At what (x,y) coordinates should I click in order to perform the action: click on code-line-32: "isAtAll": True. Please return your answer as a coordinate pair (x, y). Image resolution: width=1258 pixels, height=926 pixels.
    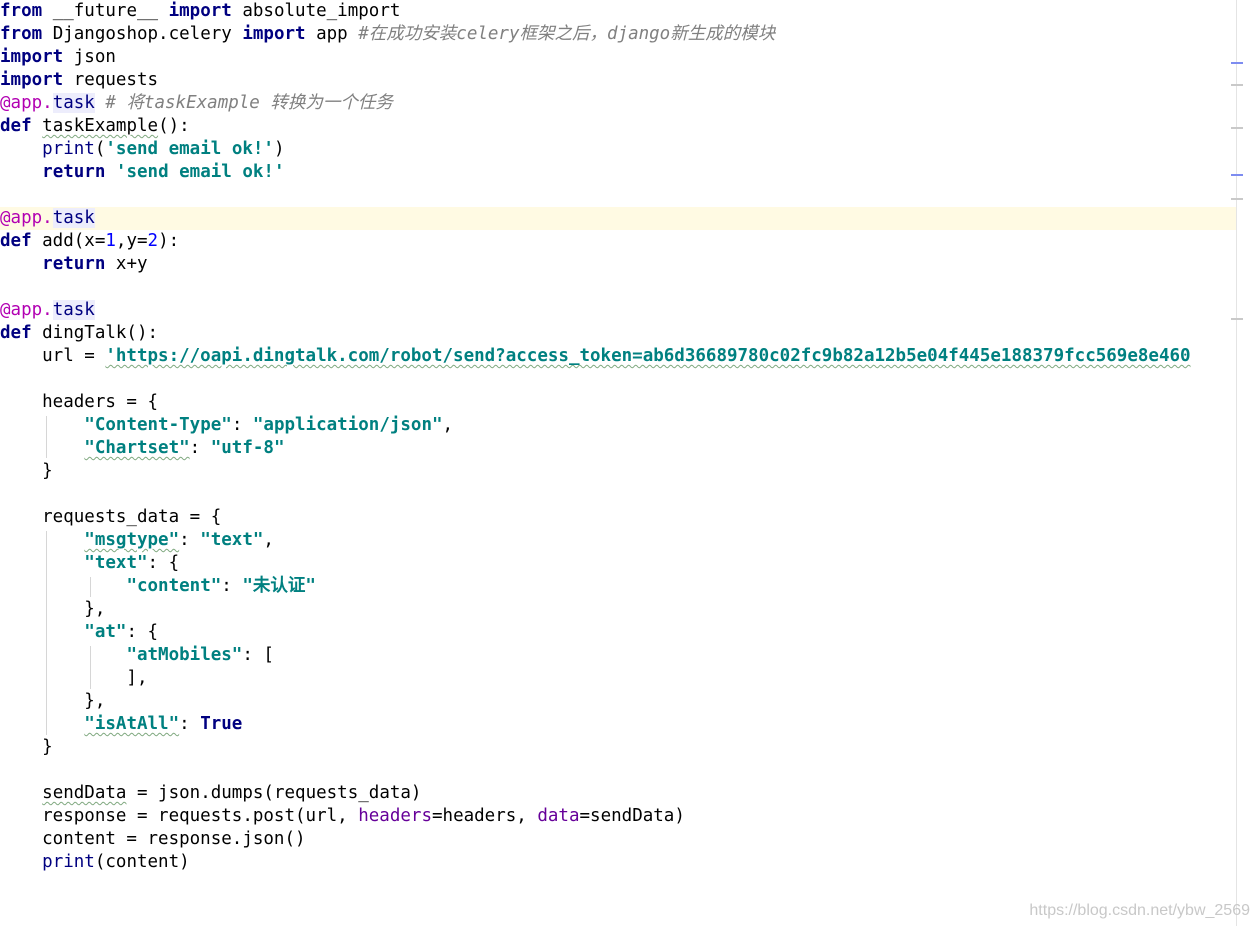
    Looking at the image, I should click on (121, 724).